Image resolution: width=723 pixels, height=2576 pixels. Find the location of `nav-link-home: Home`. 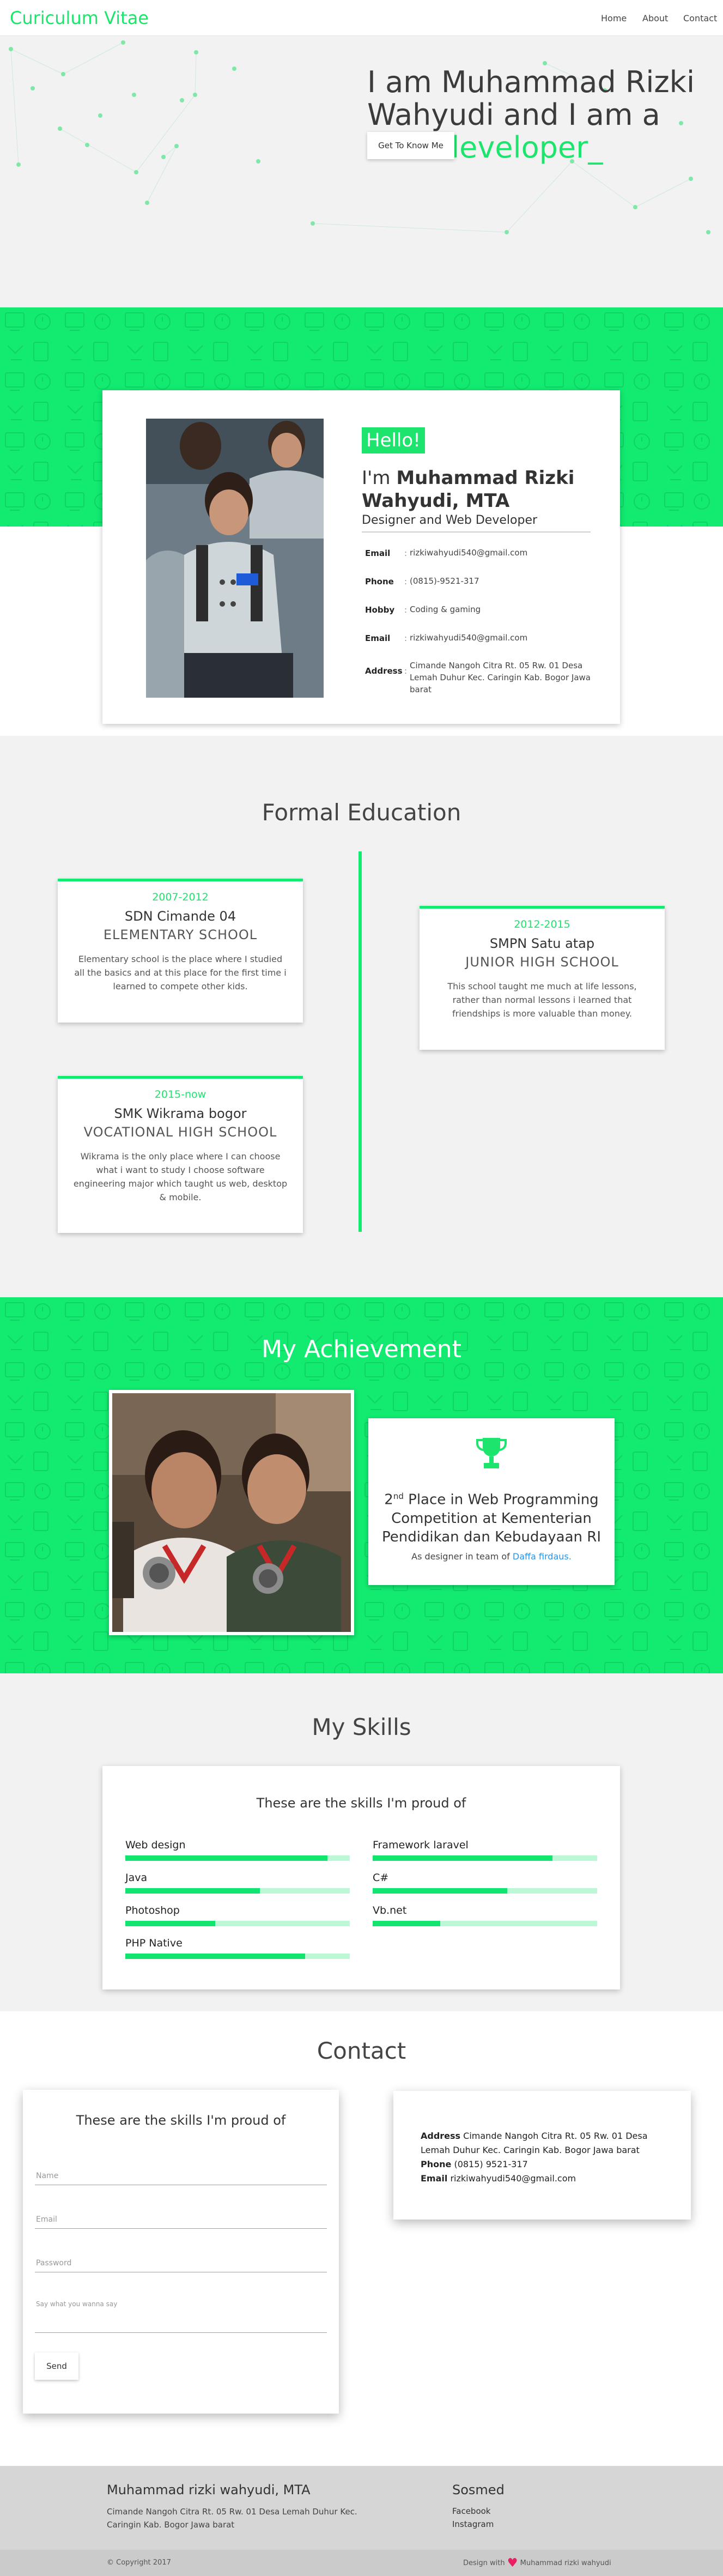

nav-link-home: Home is located at coordinates (614, 18).